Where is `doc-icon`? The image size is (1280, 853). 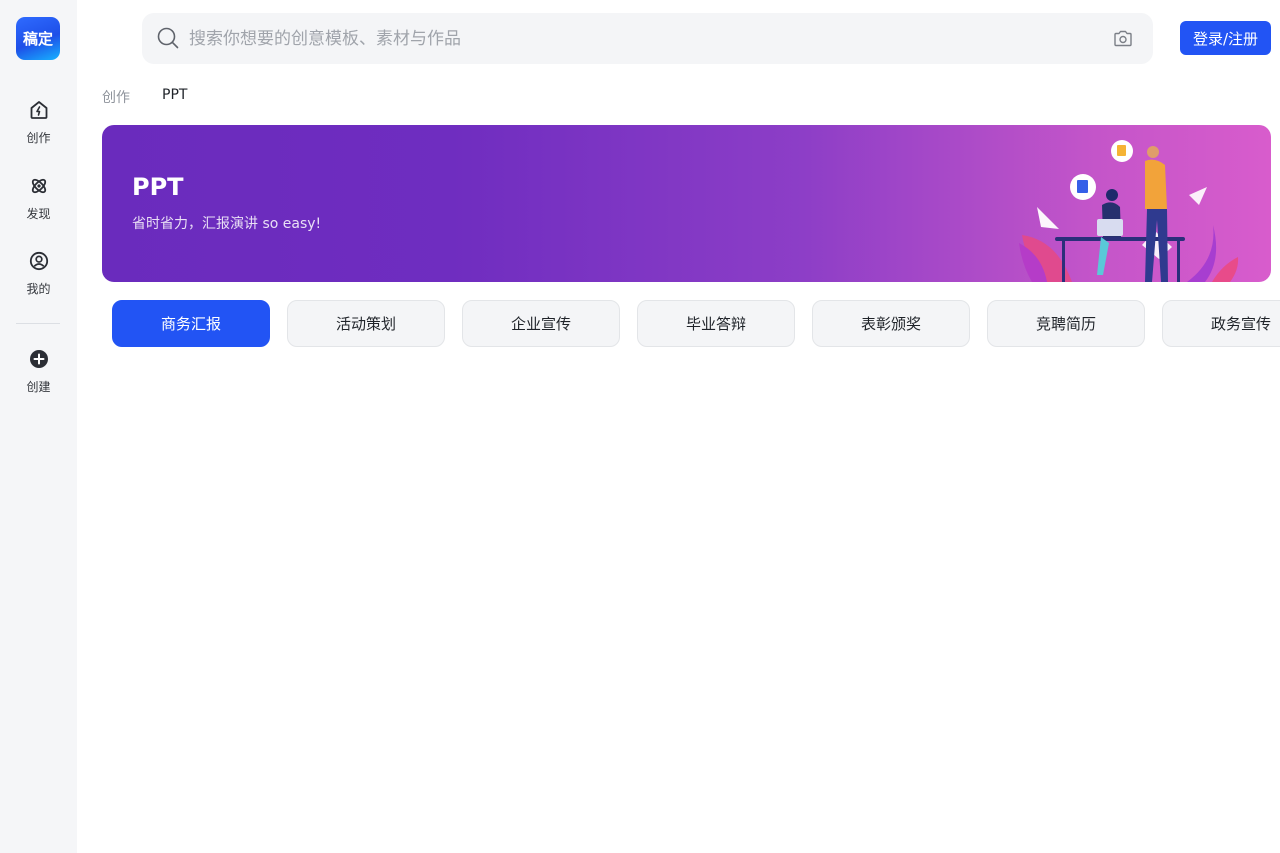 doc-icon is located at coordinates (1121, 150).